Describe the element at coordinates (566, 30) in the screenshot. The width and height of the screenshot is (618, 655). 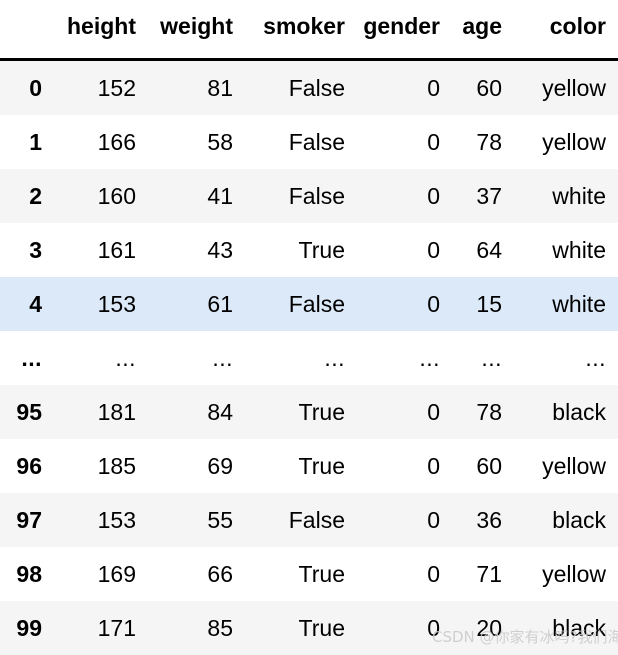
I see `column-header-color: color` at that location.